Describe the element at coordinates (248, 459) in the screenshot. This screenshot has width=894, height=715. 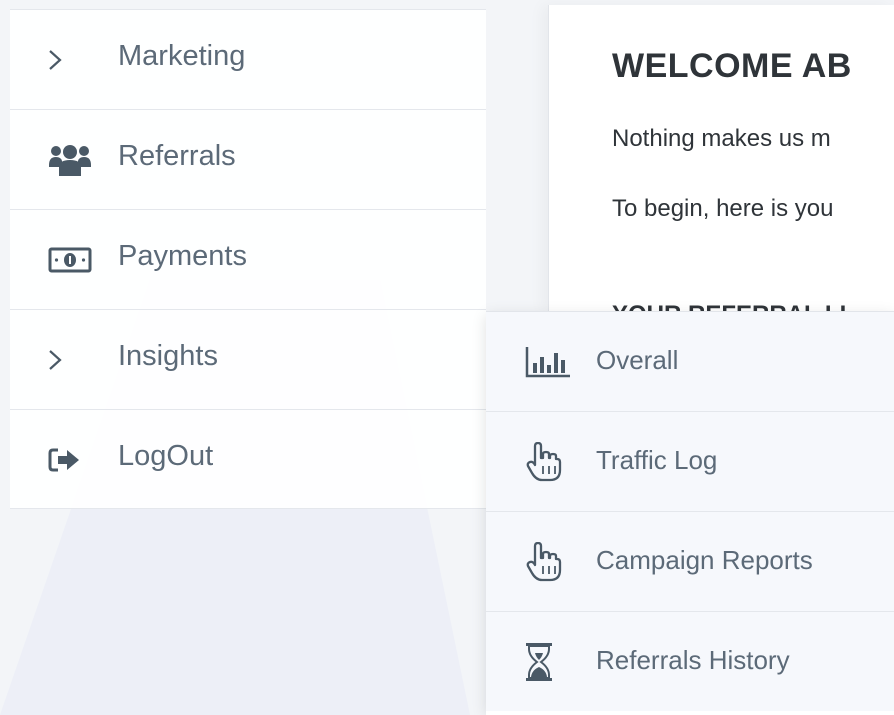
I see `sidebar-item-logout: LogOut` at that location.